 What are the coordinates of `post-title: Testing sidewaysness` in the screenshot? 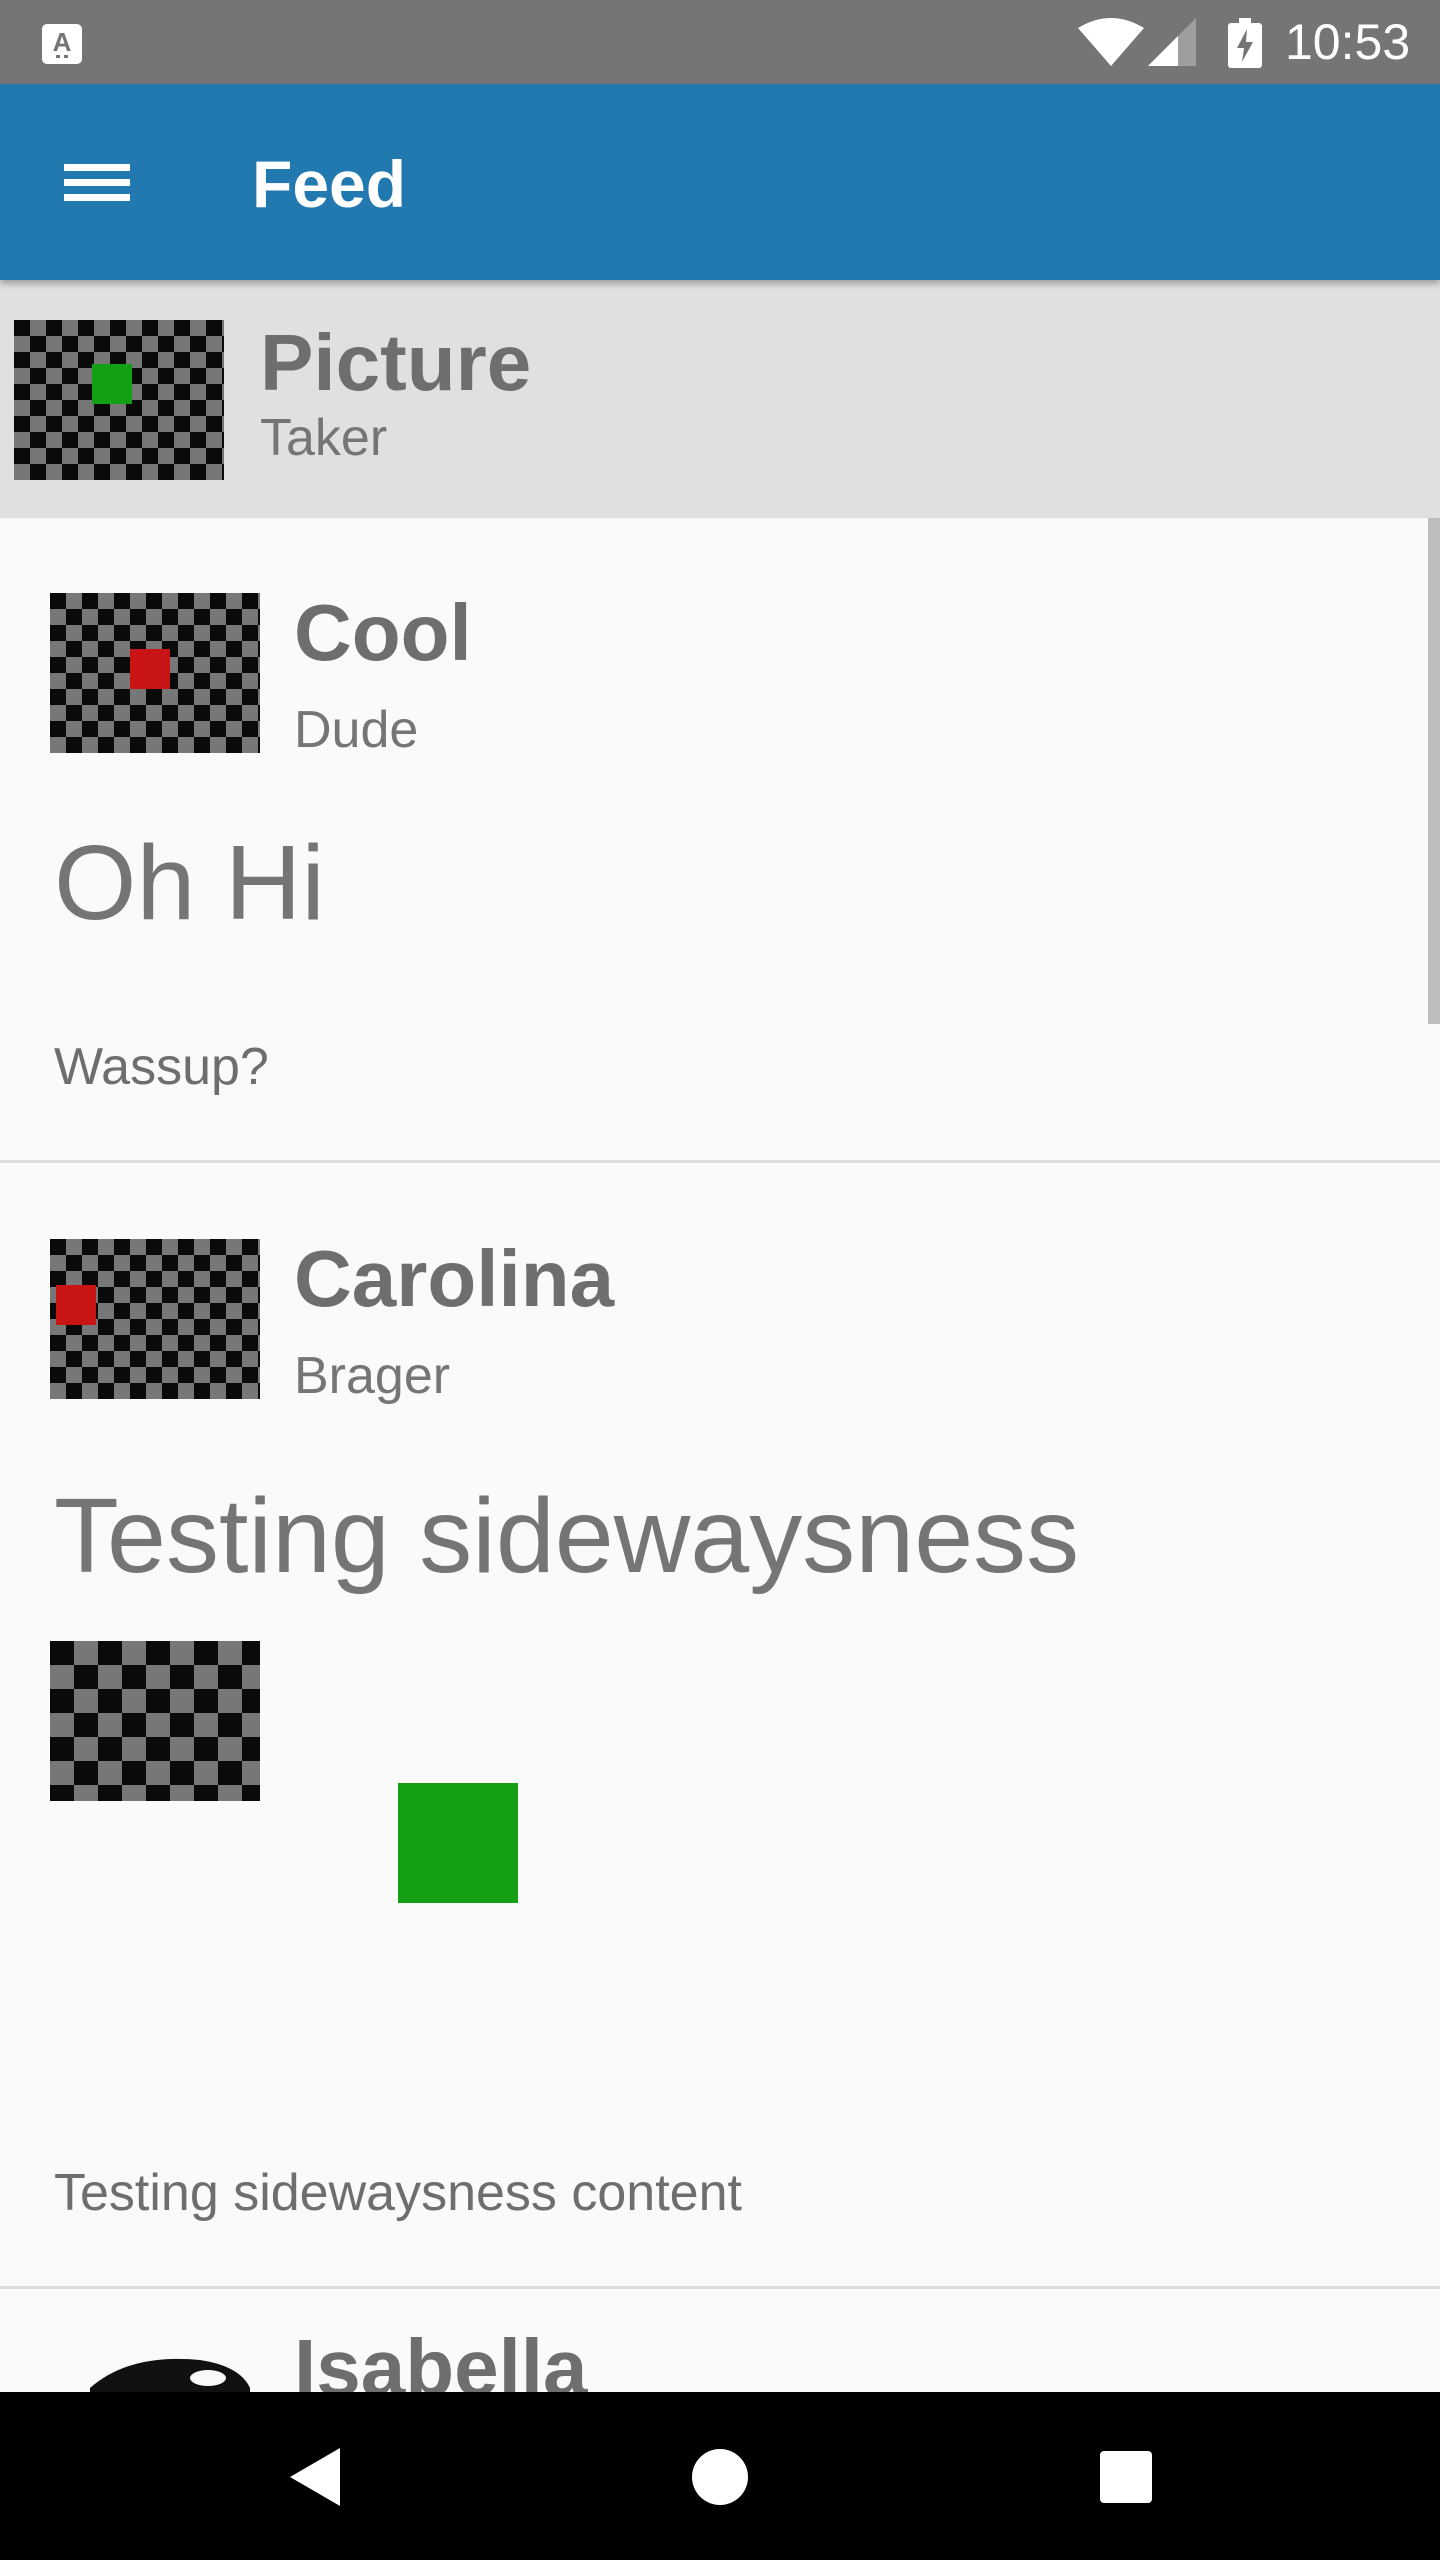 It's located at (567, 1536).